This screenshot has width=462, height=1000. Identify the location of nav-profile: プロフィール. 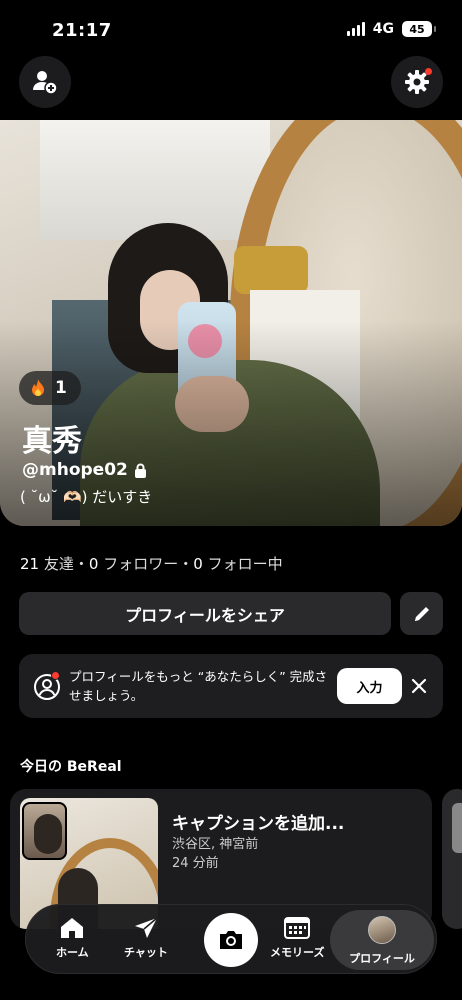
(382, 940).